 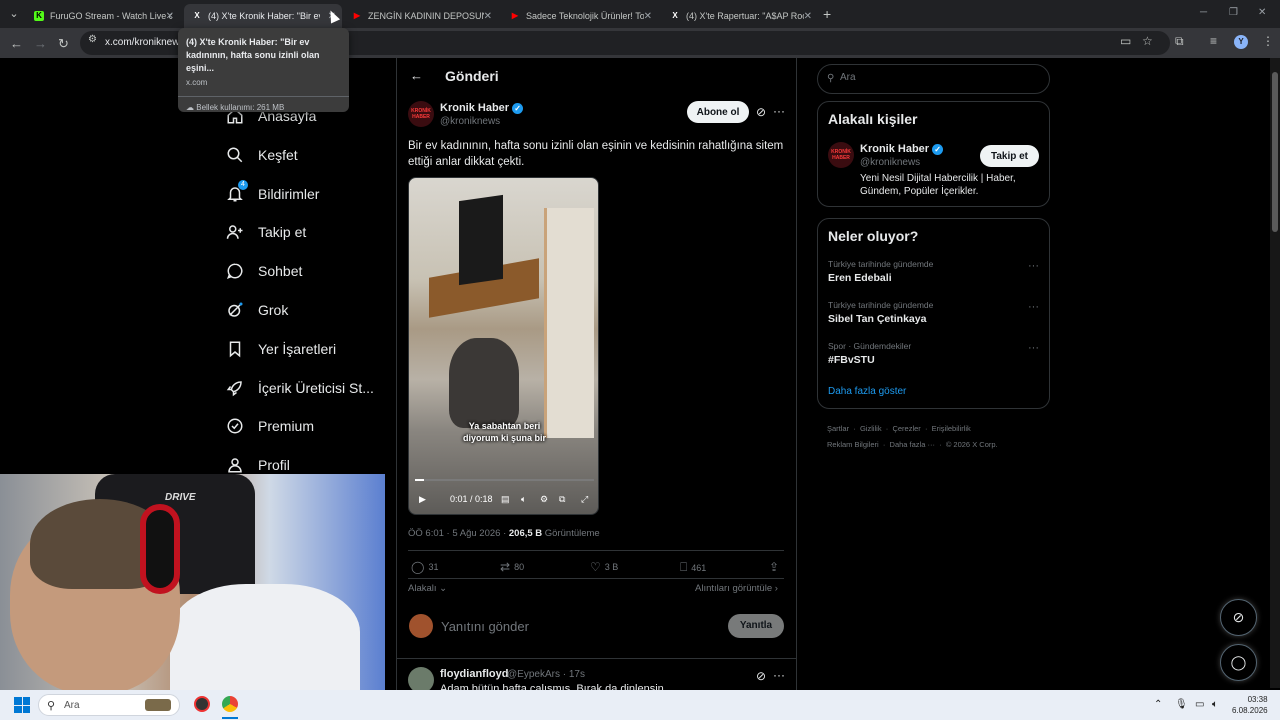 What do you see at coordinates (427, 588) in the screenshot?
I see `sort-dropdown: Alakalı ⌄` at bounding box center [427, 588].